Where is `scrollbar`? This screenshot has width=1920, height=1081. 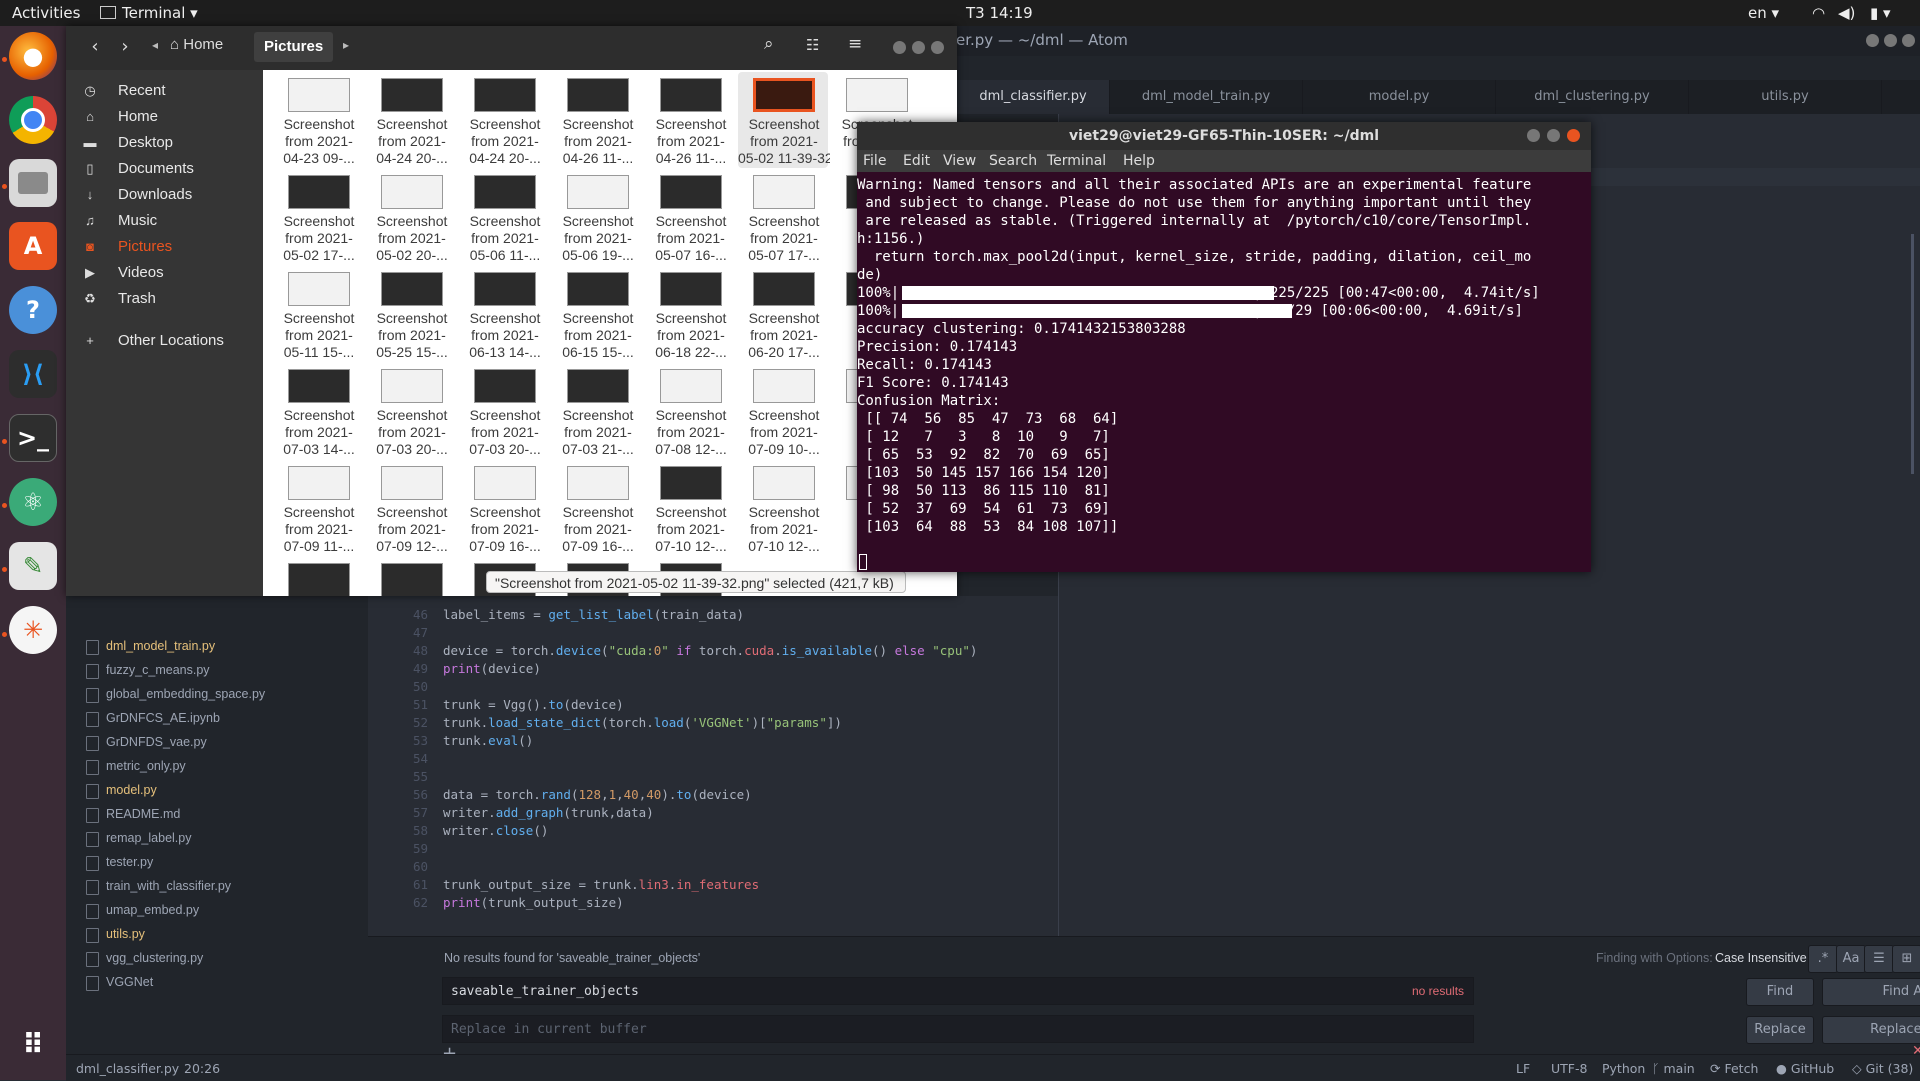 scrollbar is located at coordinates (1912, 354).